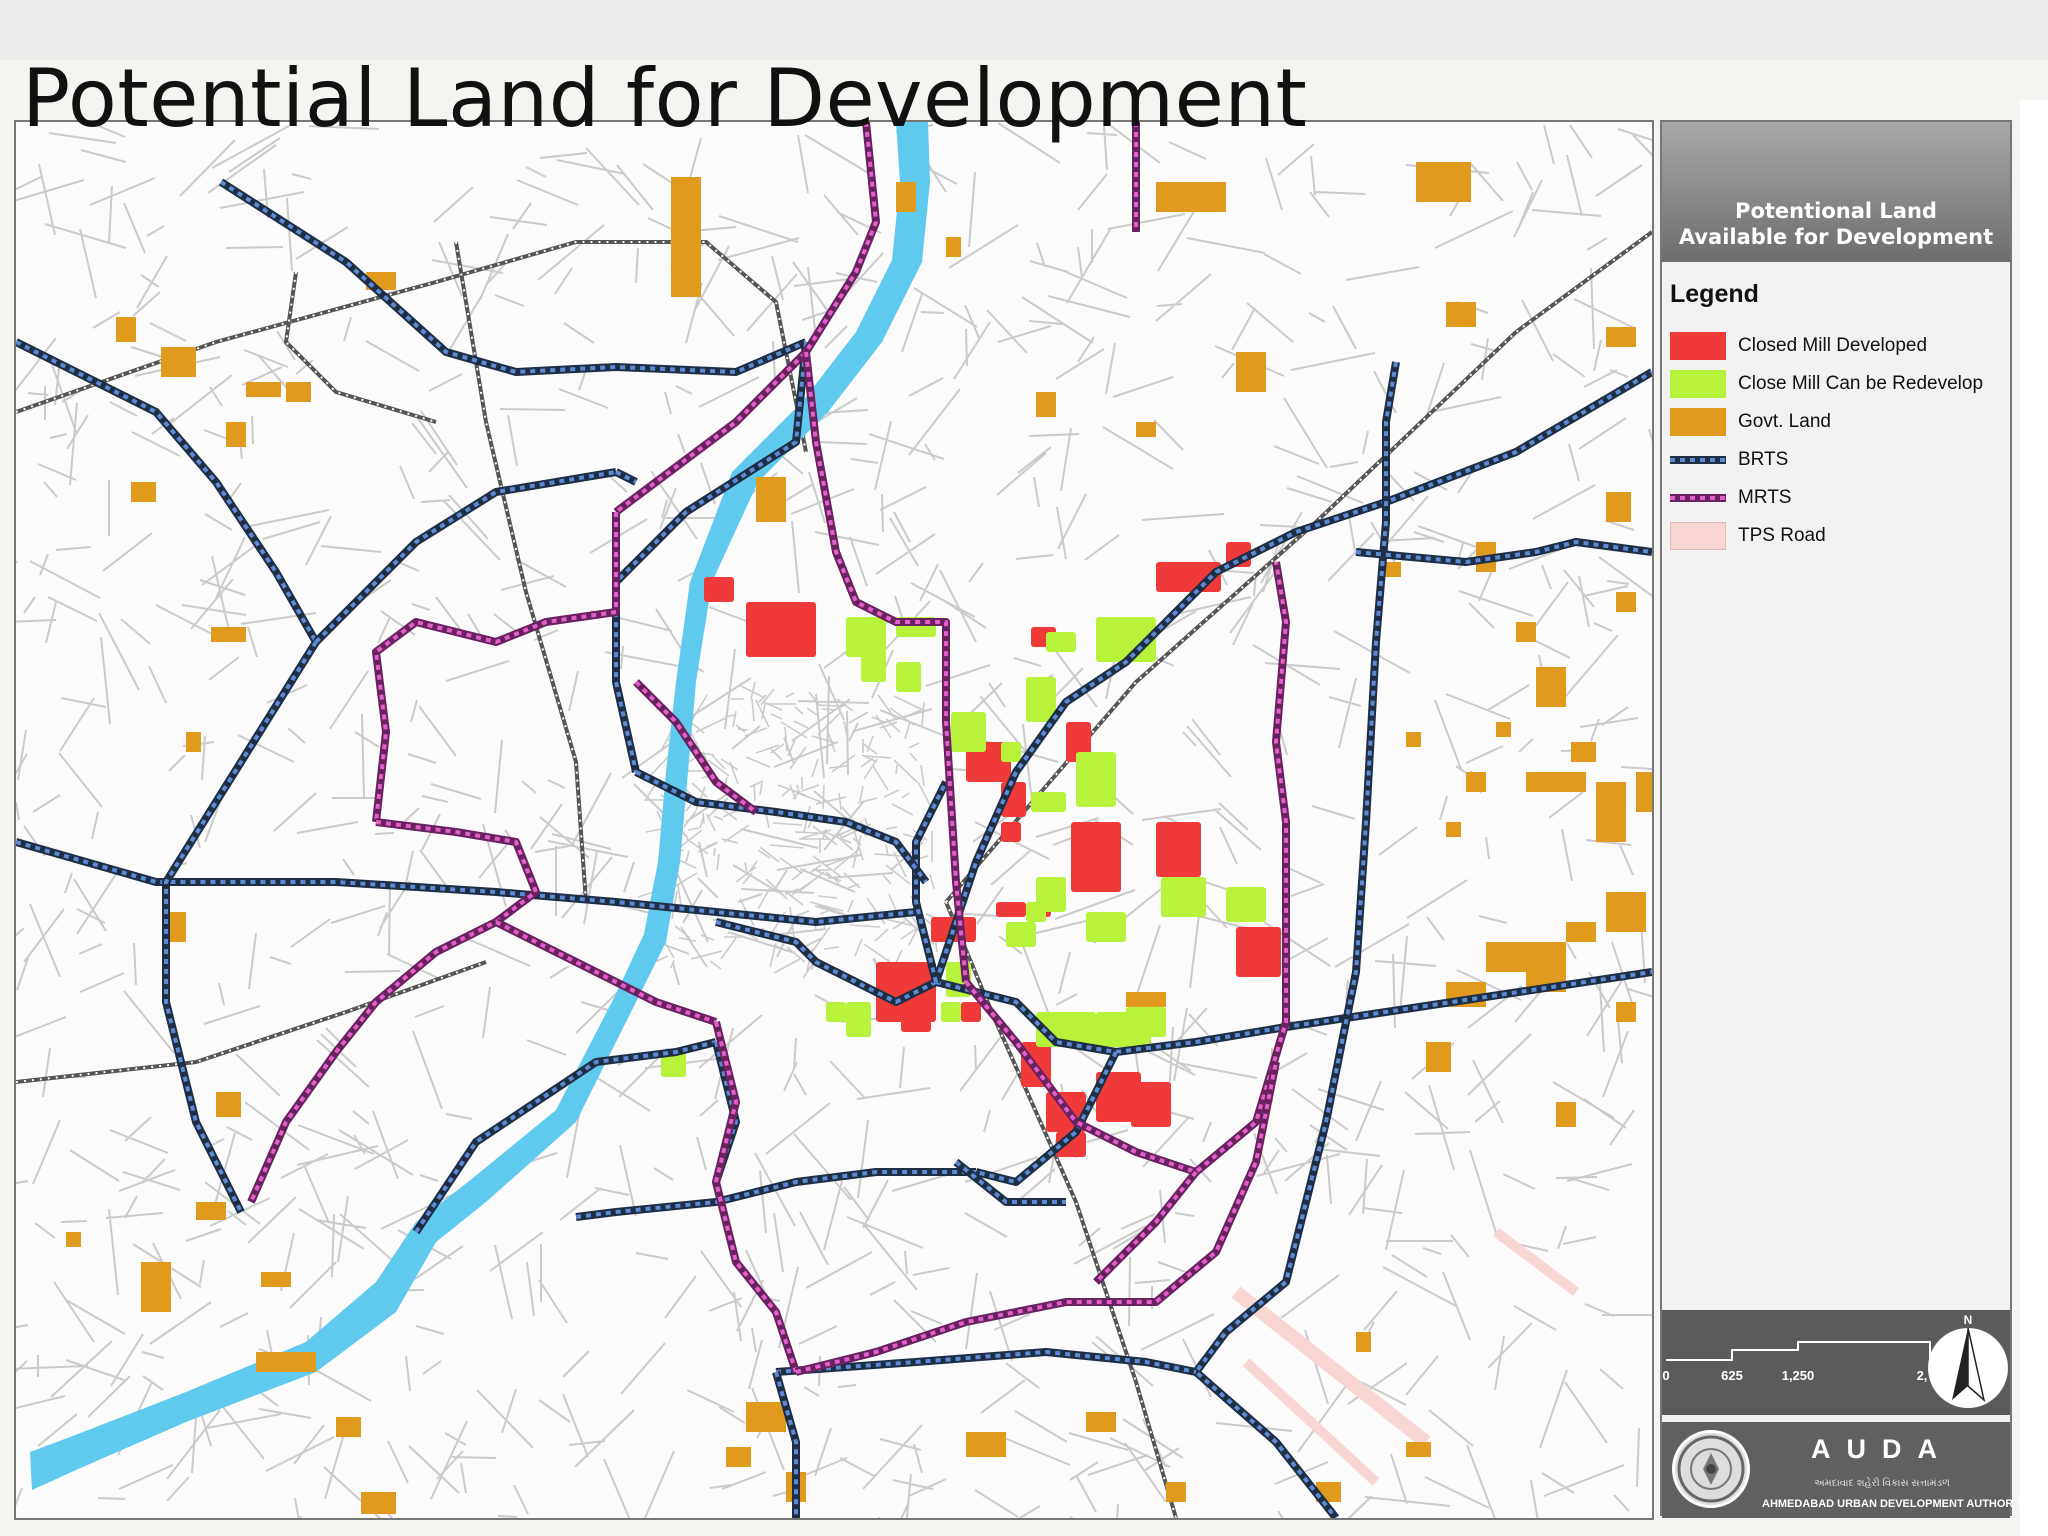 Image resolution: width=2048 pixels, height=1536 pixels. I want to click on legend-item-closed-mill: Closed Mill Developed, so click(1826, 346).